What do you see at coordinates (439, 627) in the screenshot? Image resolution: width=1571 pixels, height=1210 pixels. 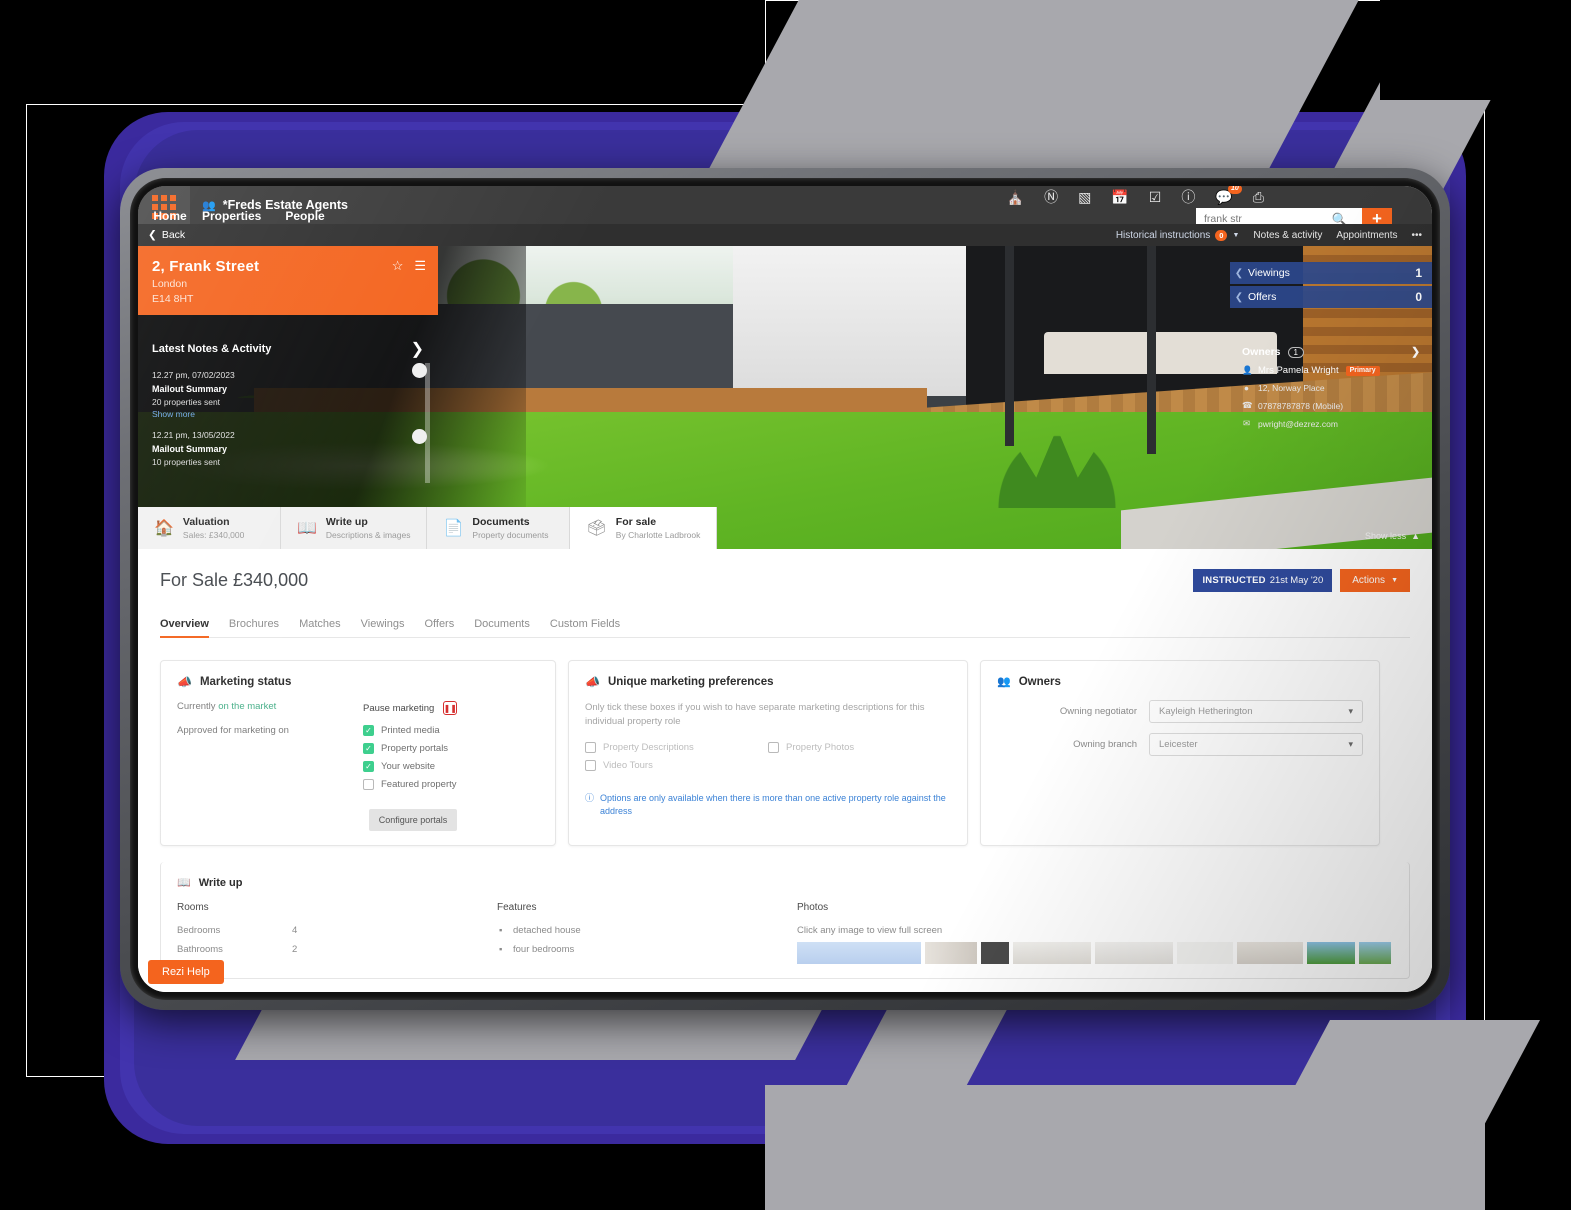 I see `tab-offers: Offers` at bounding box center [439, 627].